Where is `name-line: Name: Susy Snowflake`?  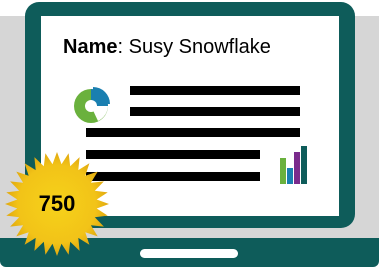
name-line: Name: Susy Snowflake is located at coordinates (167, 47).